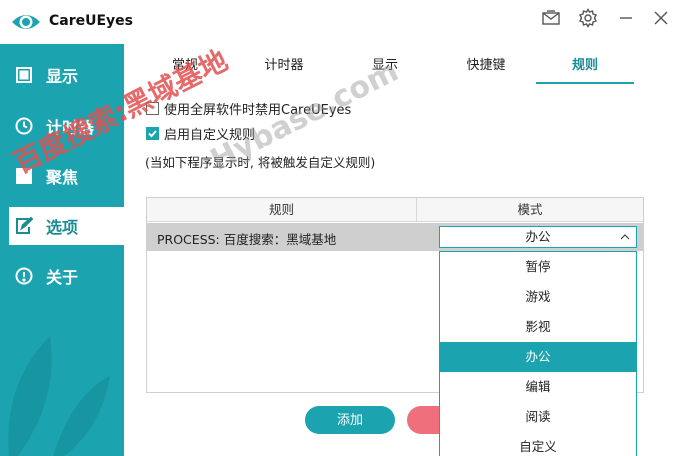 Image resolution: width=678 pixels, height=456 pixels. What do you see at coordinates (585, 63) in the screenshot?
I see `tab-rules: 规则` at bounding box center [585, 63].